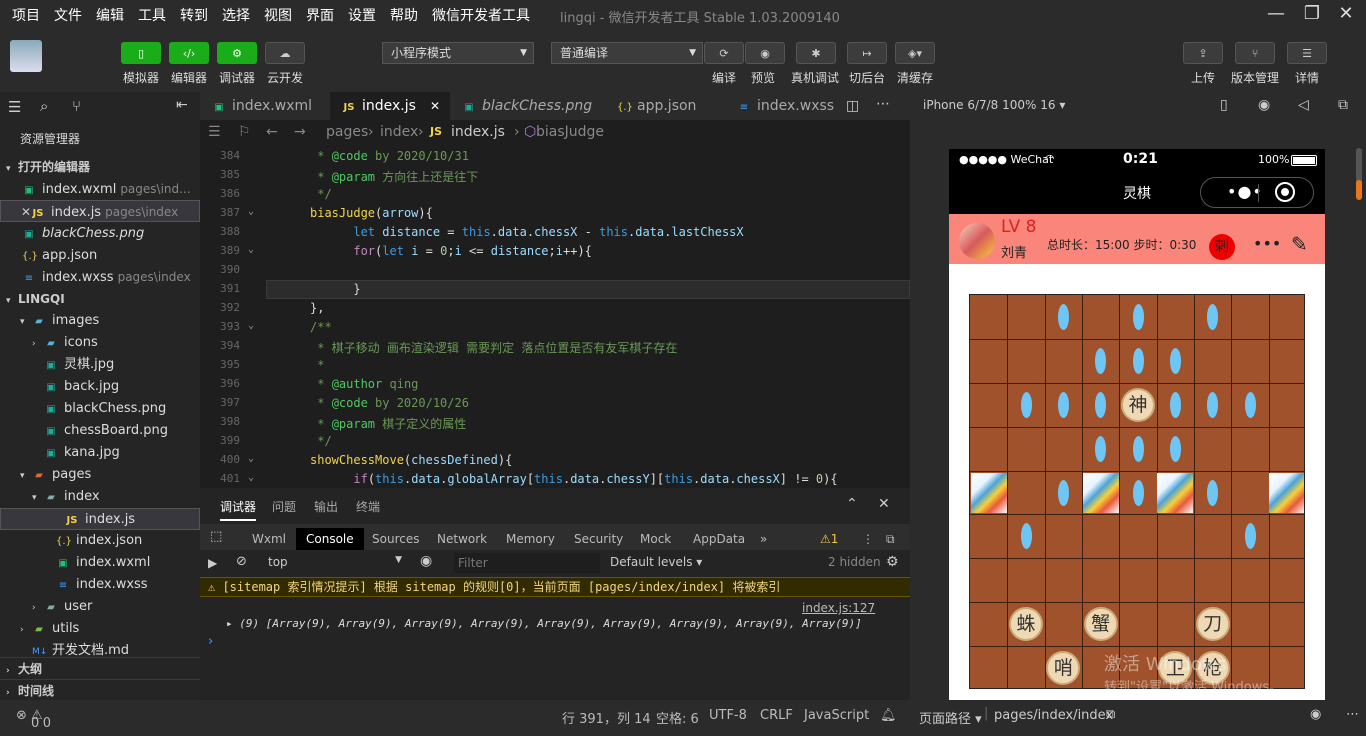 Image resolution: width=1366 pixels, height=736 pixels. I want to click on console-prompt: ›, so click(210, 641).